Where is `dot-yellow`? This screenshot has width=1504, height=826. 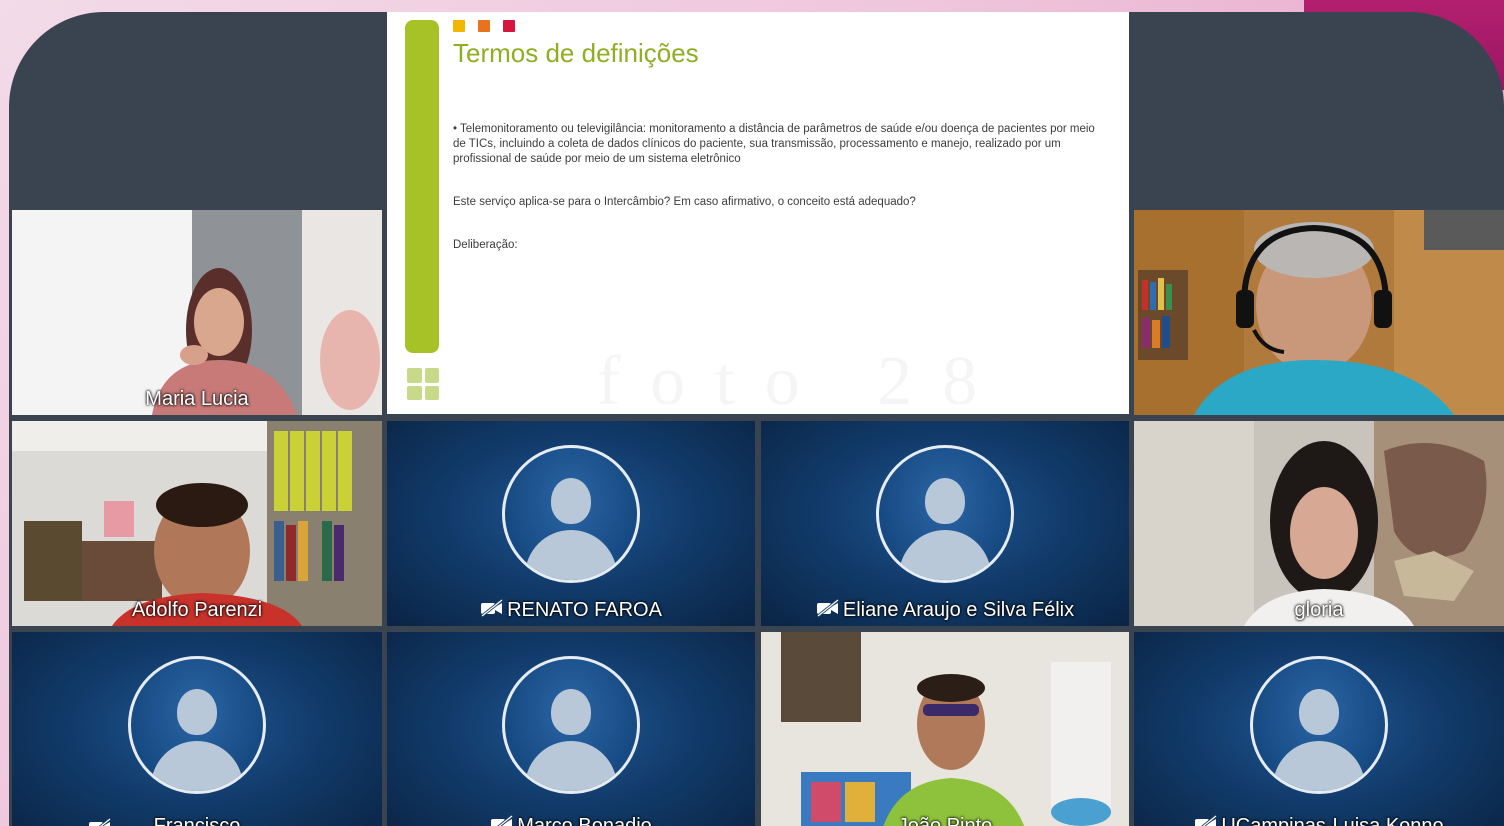
dot-yellow is located at coordinates (459, 26).